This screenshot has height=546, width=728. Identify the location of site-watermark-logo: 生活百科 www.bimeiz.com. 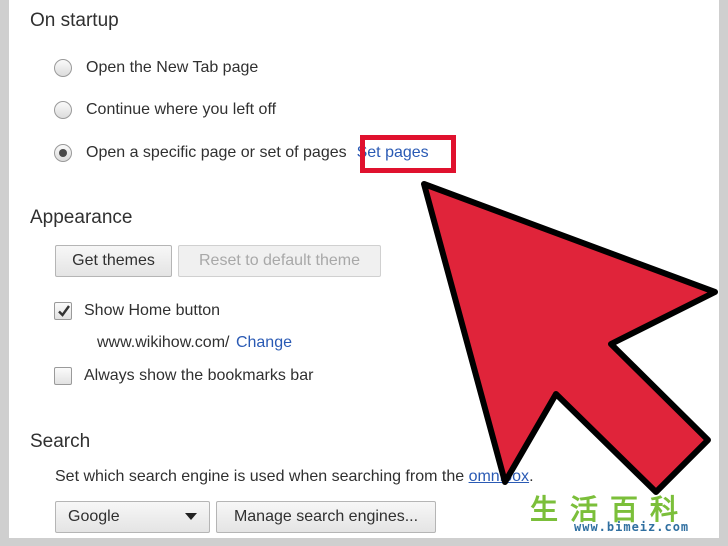
(621, 511).